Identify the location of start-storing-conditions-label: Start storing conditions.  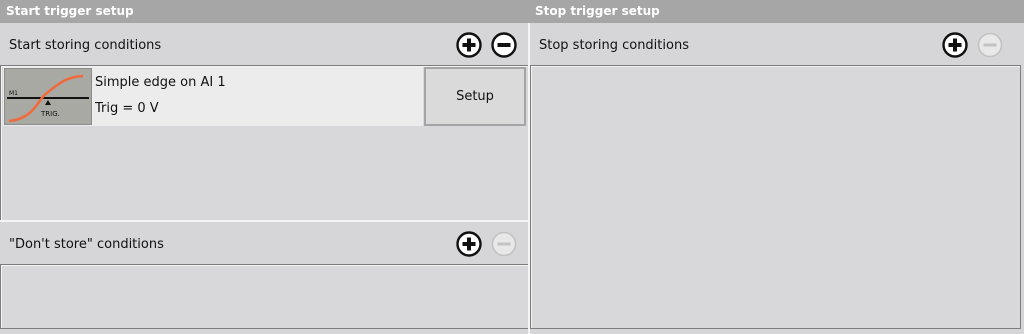
(85, 45).